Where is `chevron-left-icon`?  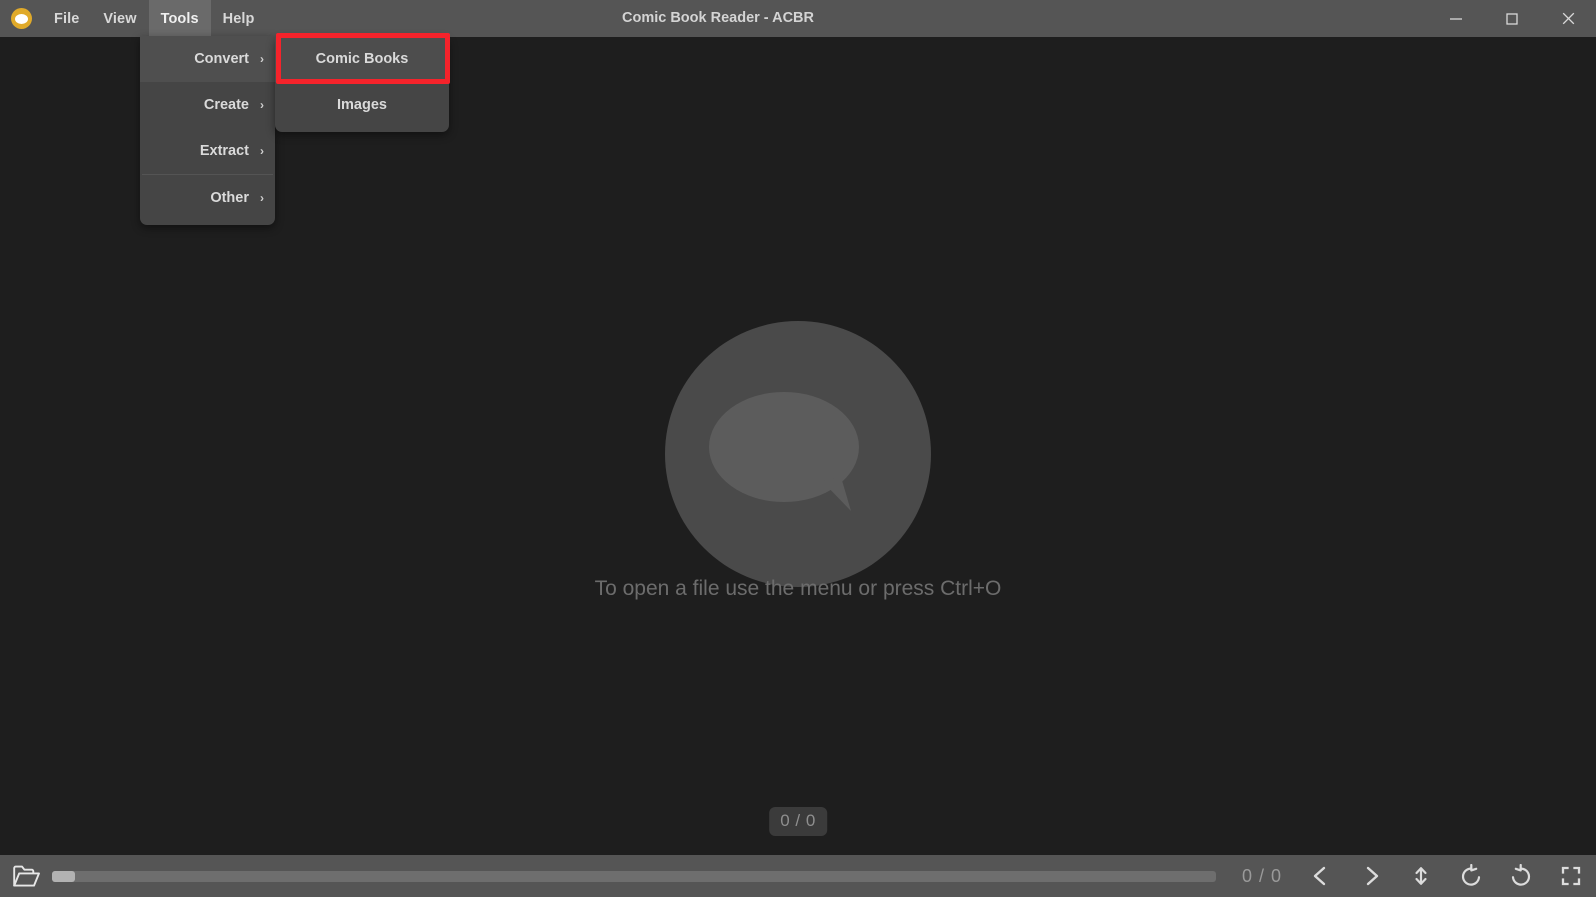
chevron-left-icon is located at coordinates (1319, 876).